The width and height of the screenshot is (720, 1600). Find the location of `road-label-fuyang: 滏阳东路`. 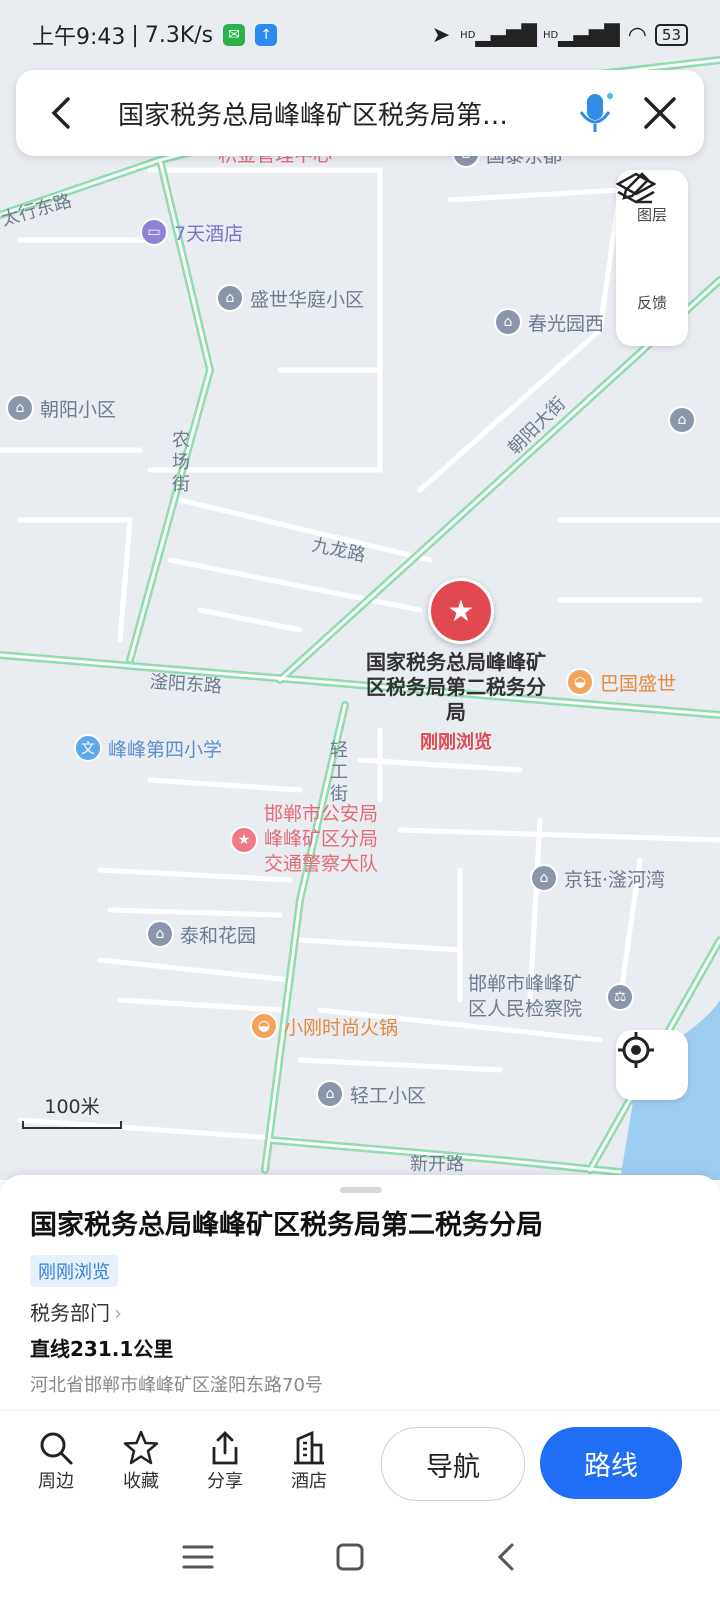

road-label-fuyang: 滏阳东路 is located at coordinates (186, 684).